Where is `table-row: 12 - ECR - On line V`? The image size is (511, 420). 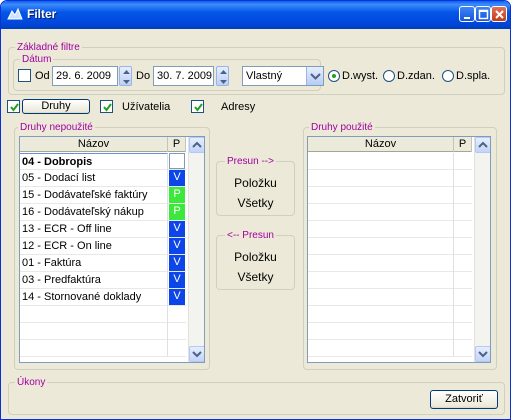
table-row: 12 - ECR - On line V is located at coordinates (103, 246).